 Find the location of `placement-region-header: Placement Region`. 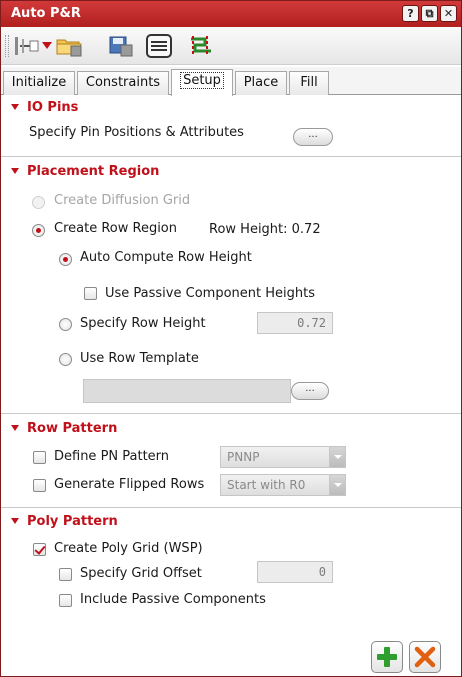

placement-region-header: Placement Region is located at coordinates (85, 171).